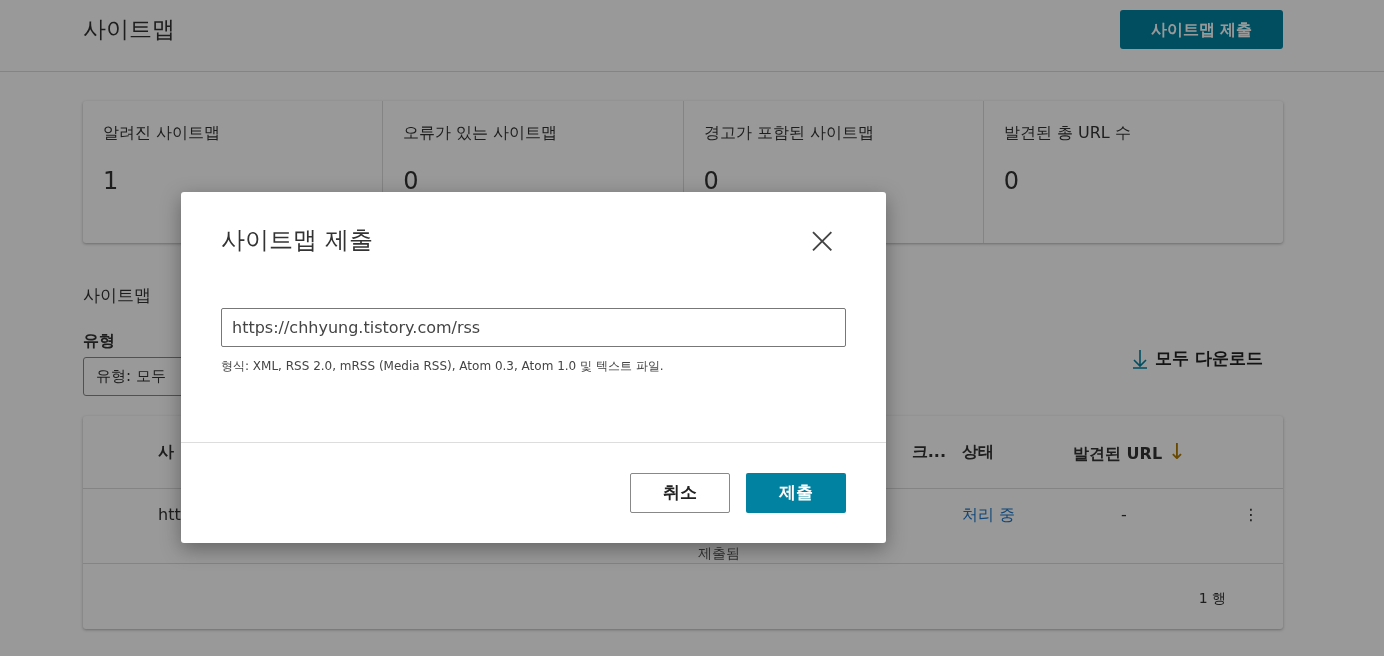 The image size is (1384, 656). Describe the element at coordinates (1201, 29) in the screenshot. I see `submit-sitemap-button: 사이트맵 제출` at that location.